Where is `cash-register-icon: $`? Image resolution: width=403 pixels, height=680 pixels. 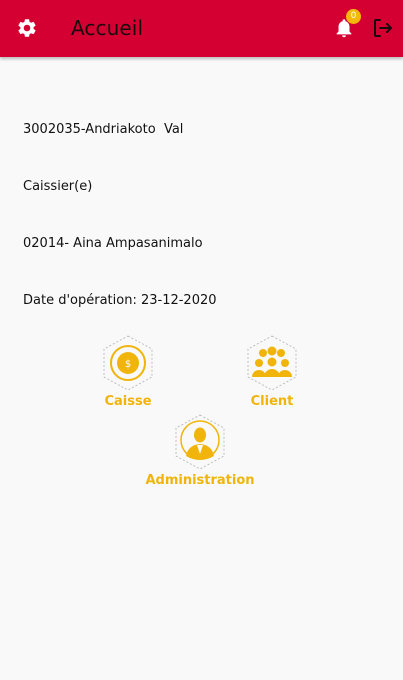
cash-register-icon: $ is located at coordinates (128, 363).